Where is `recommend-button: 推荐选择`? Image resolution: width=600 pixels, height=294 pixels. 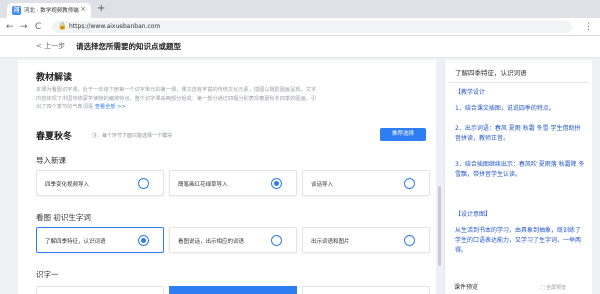 recommend-button: 推荐选择 is located at coordinates (403, 134).